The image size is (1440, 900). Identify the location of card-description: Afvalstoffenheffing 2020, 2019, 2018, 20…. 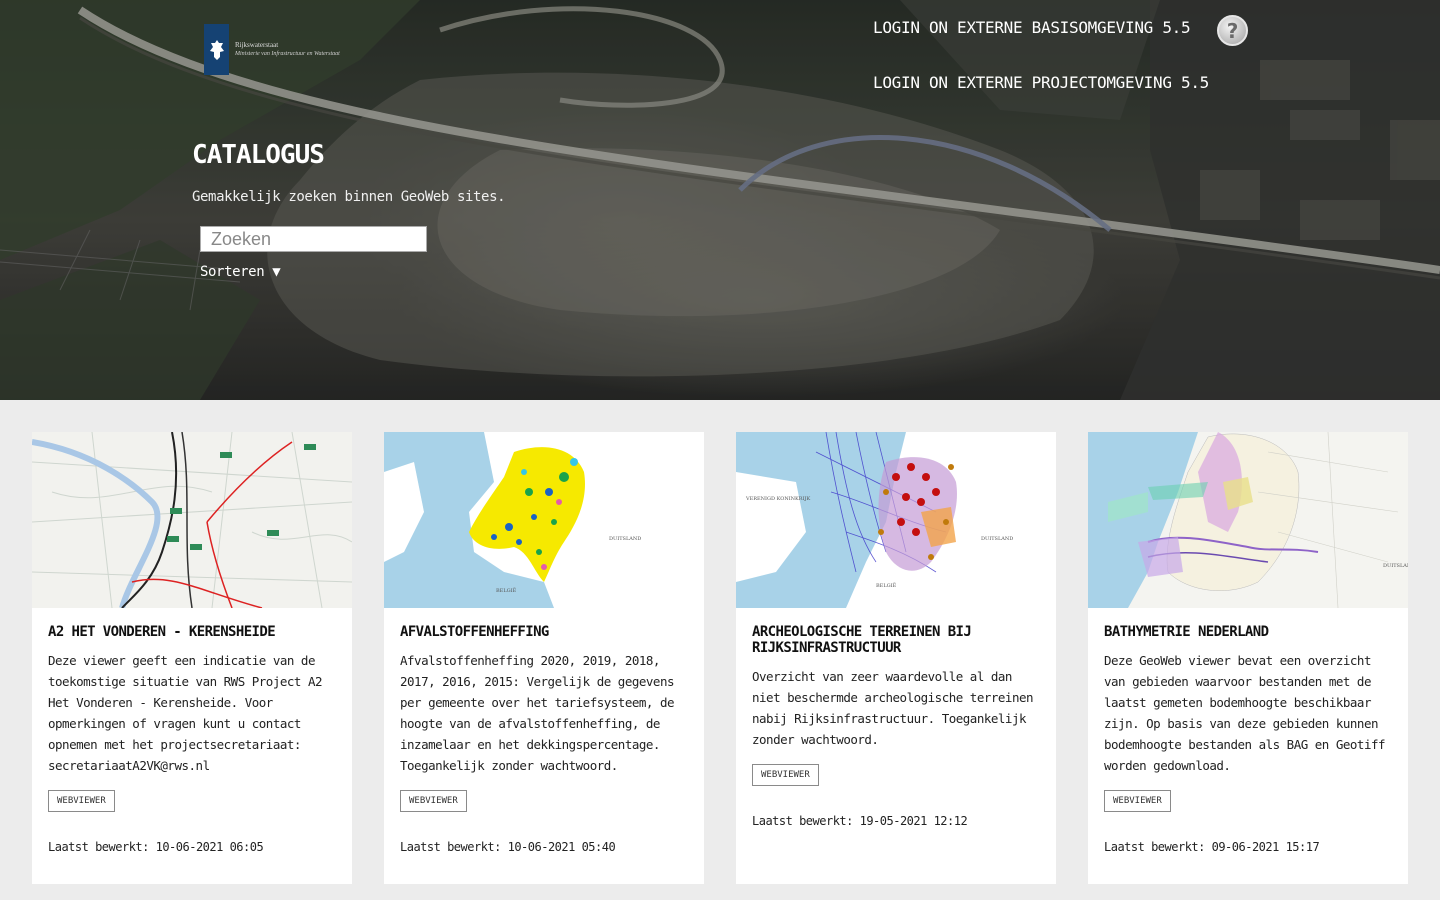
(537, 713).